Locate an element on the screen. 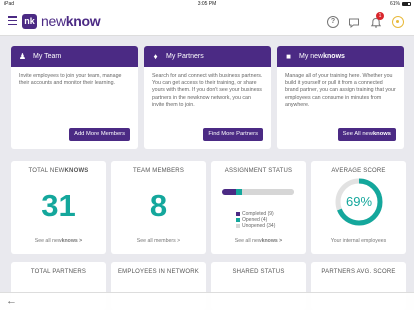  team-members-value: 8 is located at coordinates (158, 205).